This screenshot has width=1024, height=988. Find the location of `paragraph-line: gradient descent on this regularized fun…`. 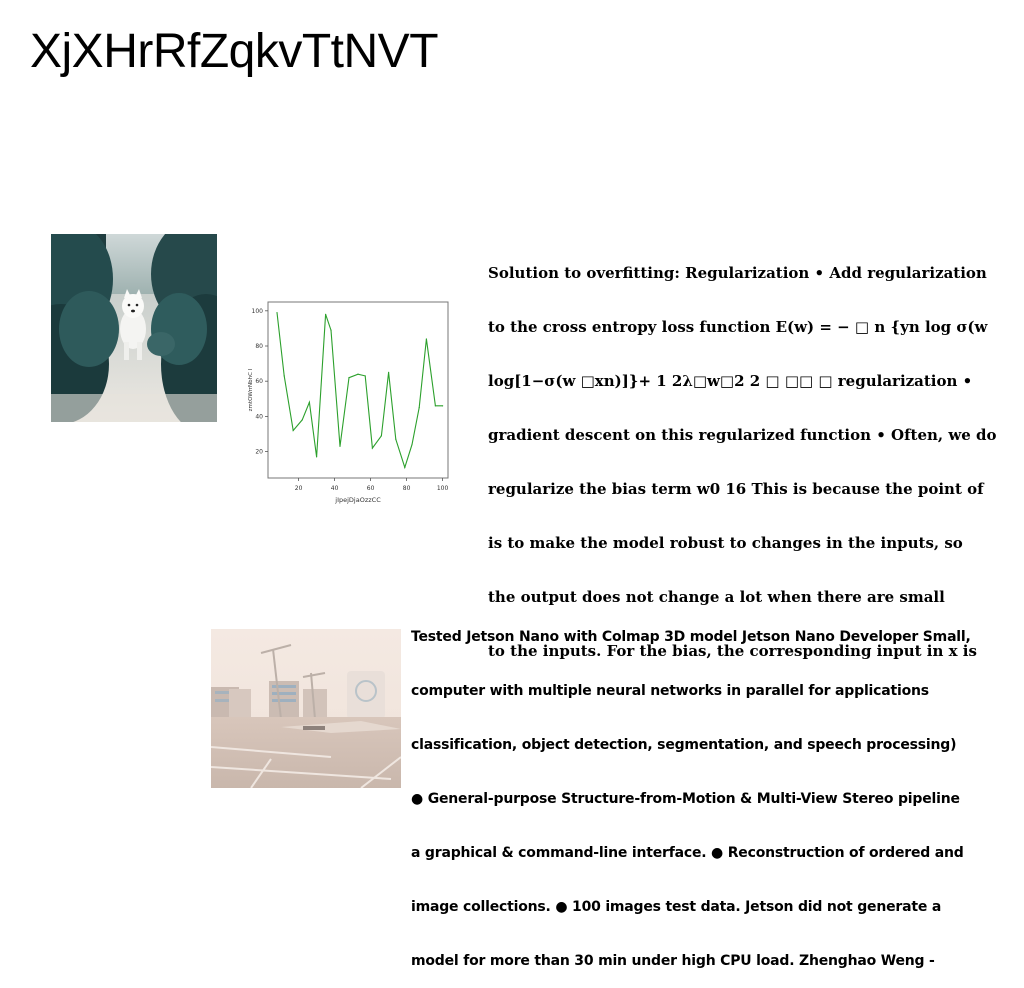

paragraph-line: gradient descent on this regularized fun… is located at coordinates (742, 435).